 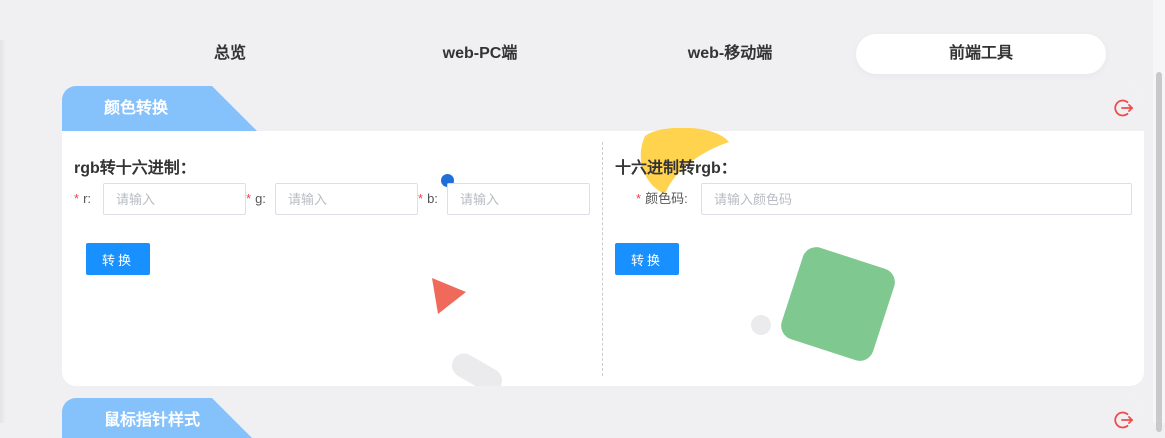 I want to click on hex-convert-button: 转换, so click(x=647, y=259).